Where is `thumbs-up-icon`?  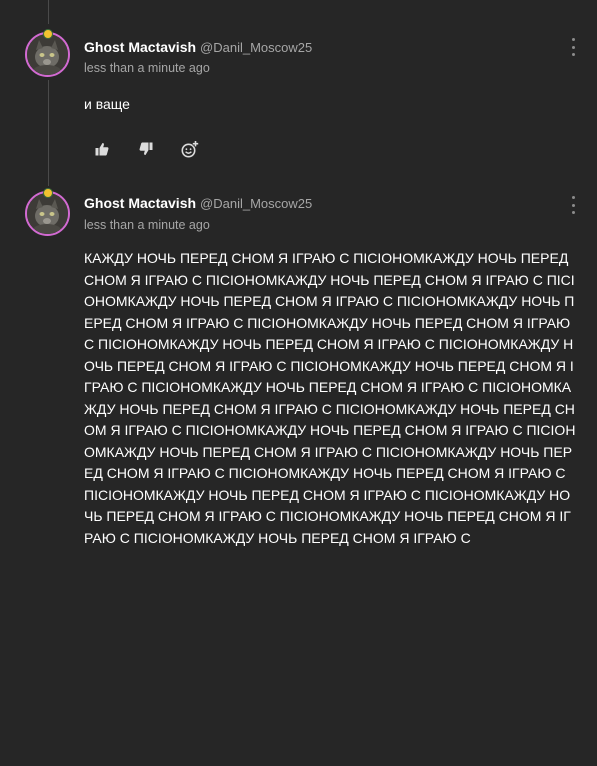 thumbs-up-icon is located at coordinates (102, 149).